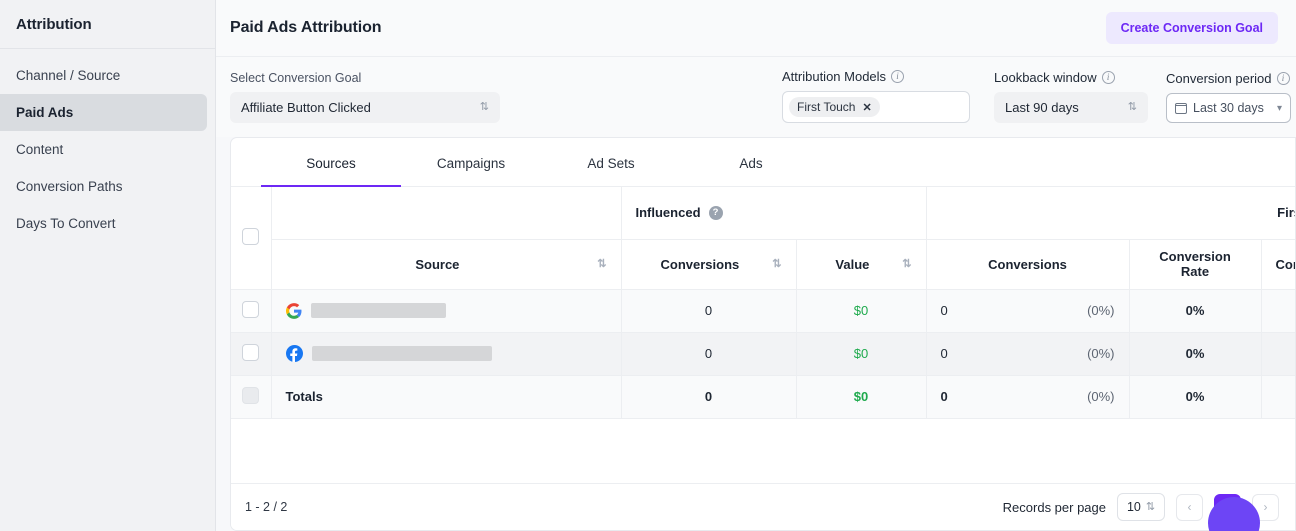 The height and width of the screenshot is (531, 1296). I want to click on create-conversion-goal-button: Create Conversion Goal, so click(1191, 28).